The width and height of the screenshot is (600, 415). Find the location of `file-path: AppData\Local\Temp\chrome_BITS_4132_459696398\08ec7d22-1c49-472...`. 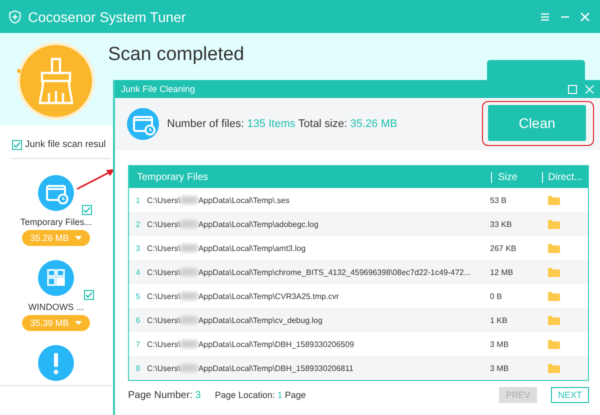

file-path: AppData\Local\Temp\chrome_BITS_4132_459696398\08ec7d22-1c49-472... is located at coordinates (334, 272).